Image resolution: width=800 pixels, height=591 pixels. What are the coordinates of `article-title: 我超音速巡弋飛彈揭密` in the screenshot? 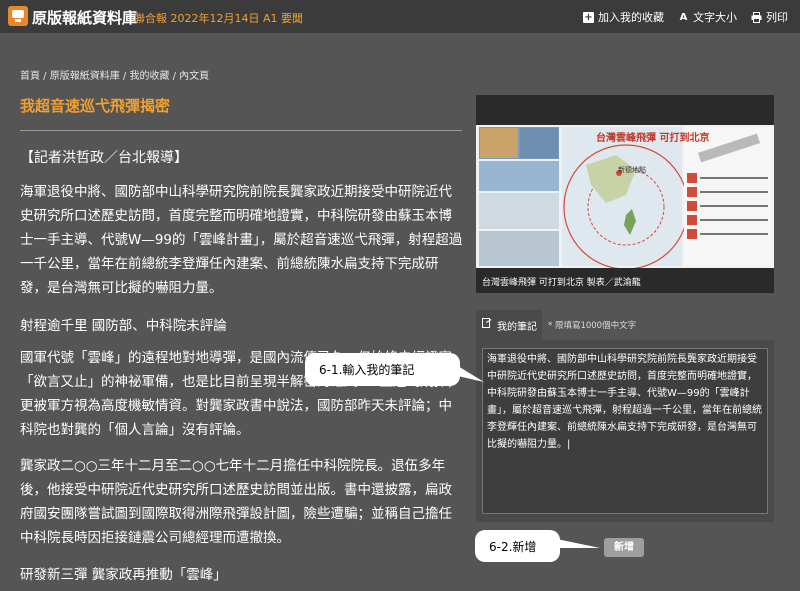 It's located at (95, 106).